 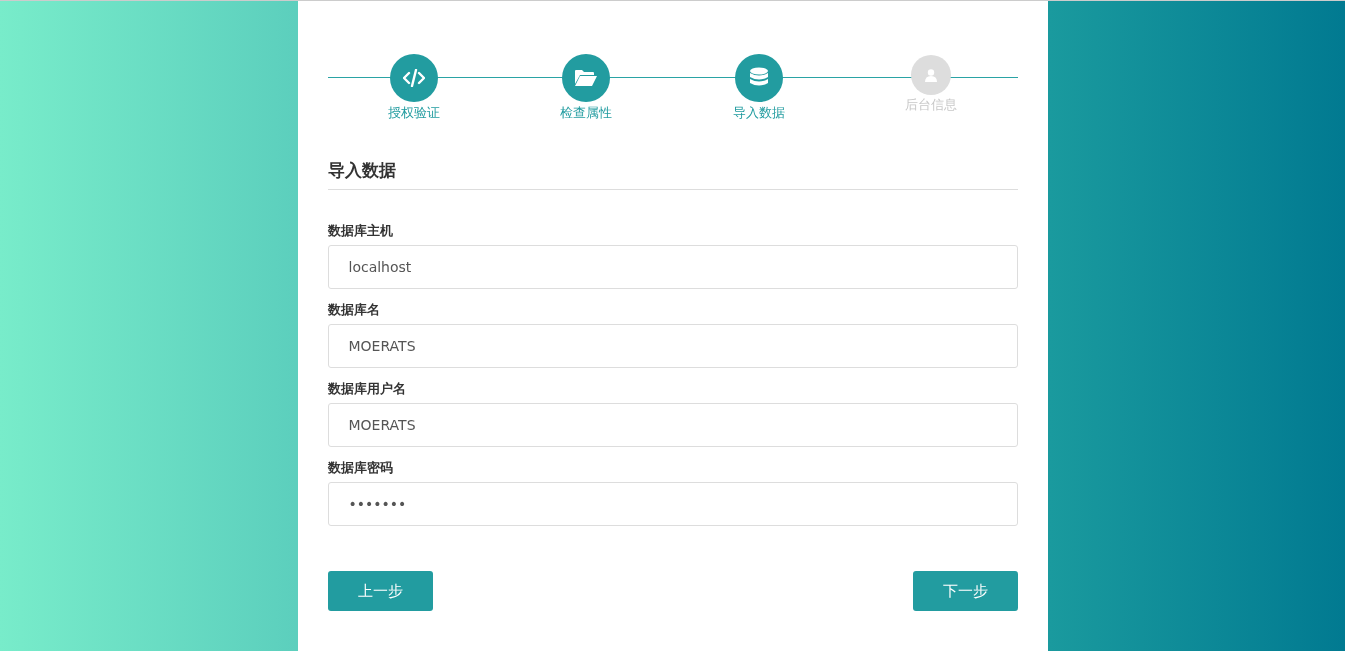 I want to click on field-label: 数据库主机, so click(x=360, y=231).